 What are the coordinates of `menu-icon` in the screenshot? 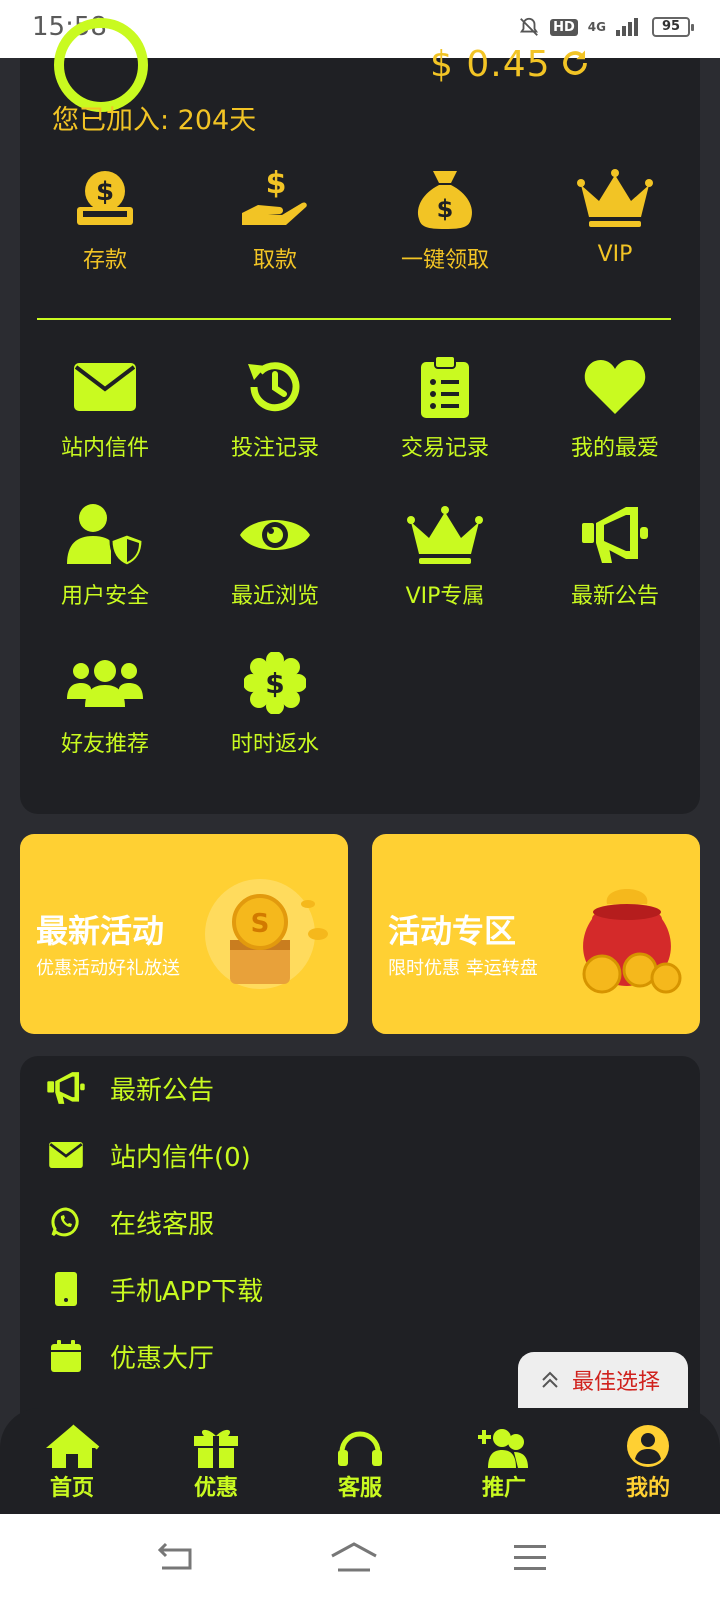 It's located at (530, 1557).